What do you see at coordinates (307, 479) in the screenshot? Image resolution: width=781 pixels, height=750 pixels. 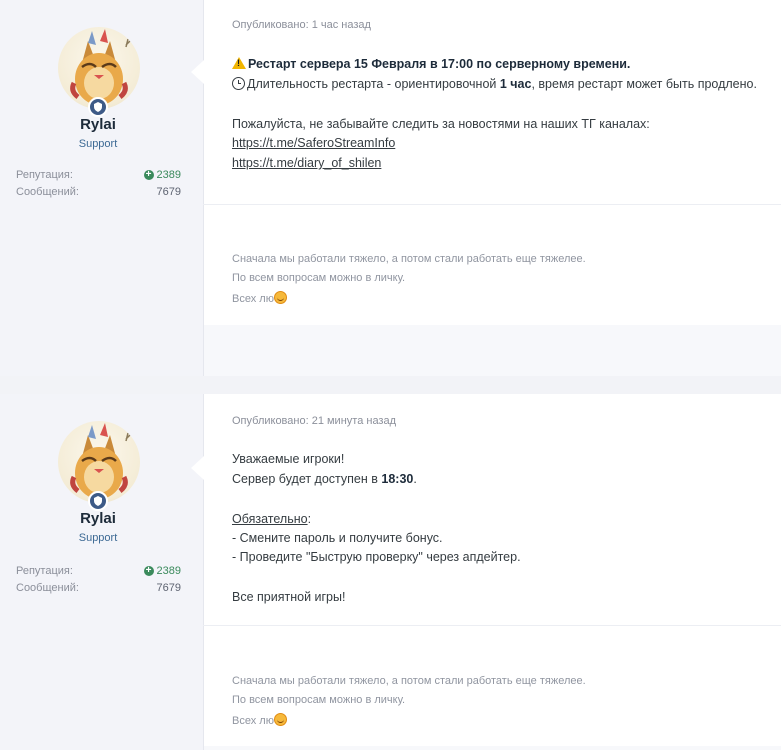 I see `availability-text: Сервер будет доступен в` at bounding box center [307, 479].